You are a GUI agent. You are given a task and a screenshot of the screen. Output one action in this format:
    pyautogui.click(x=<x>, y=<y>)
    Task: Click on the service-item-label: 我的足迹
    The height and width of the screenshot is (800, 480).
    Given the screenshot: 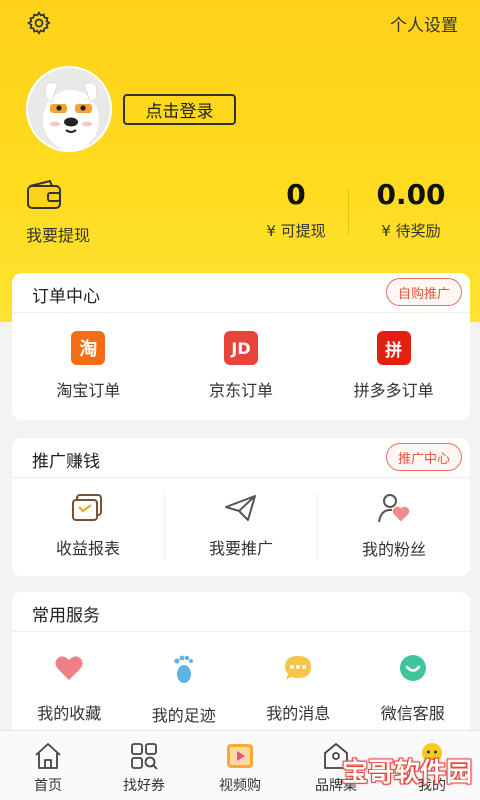 What is the action you would take?
    pyautogui.click(x=183, y=715)
    